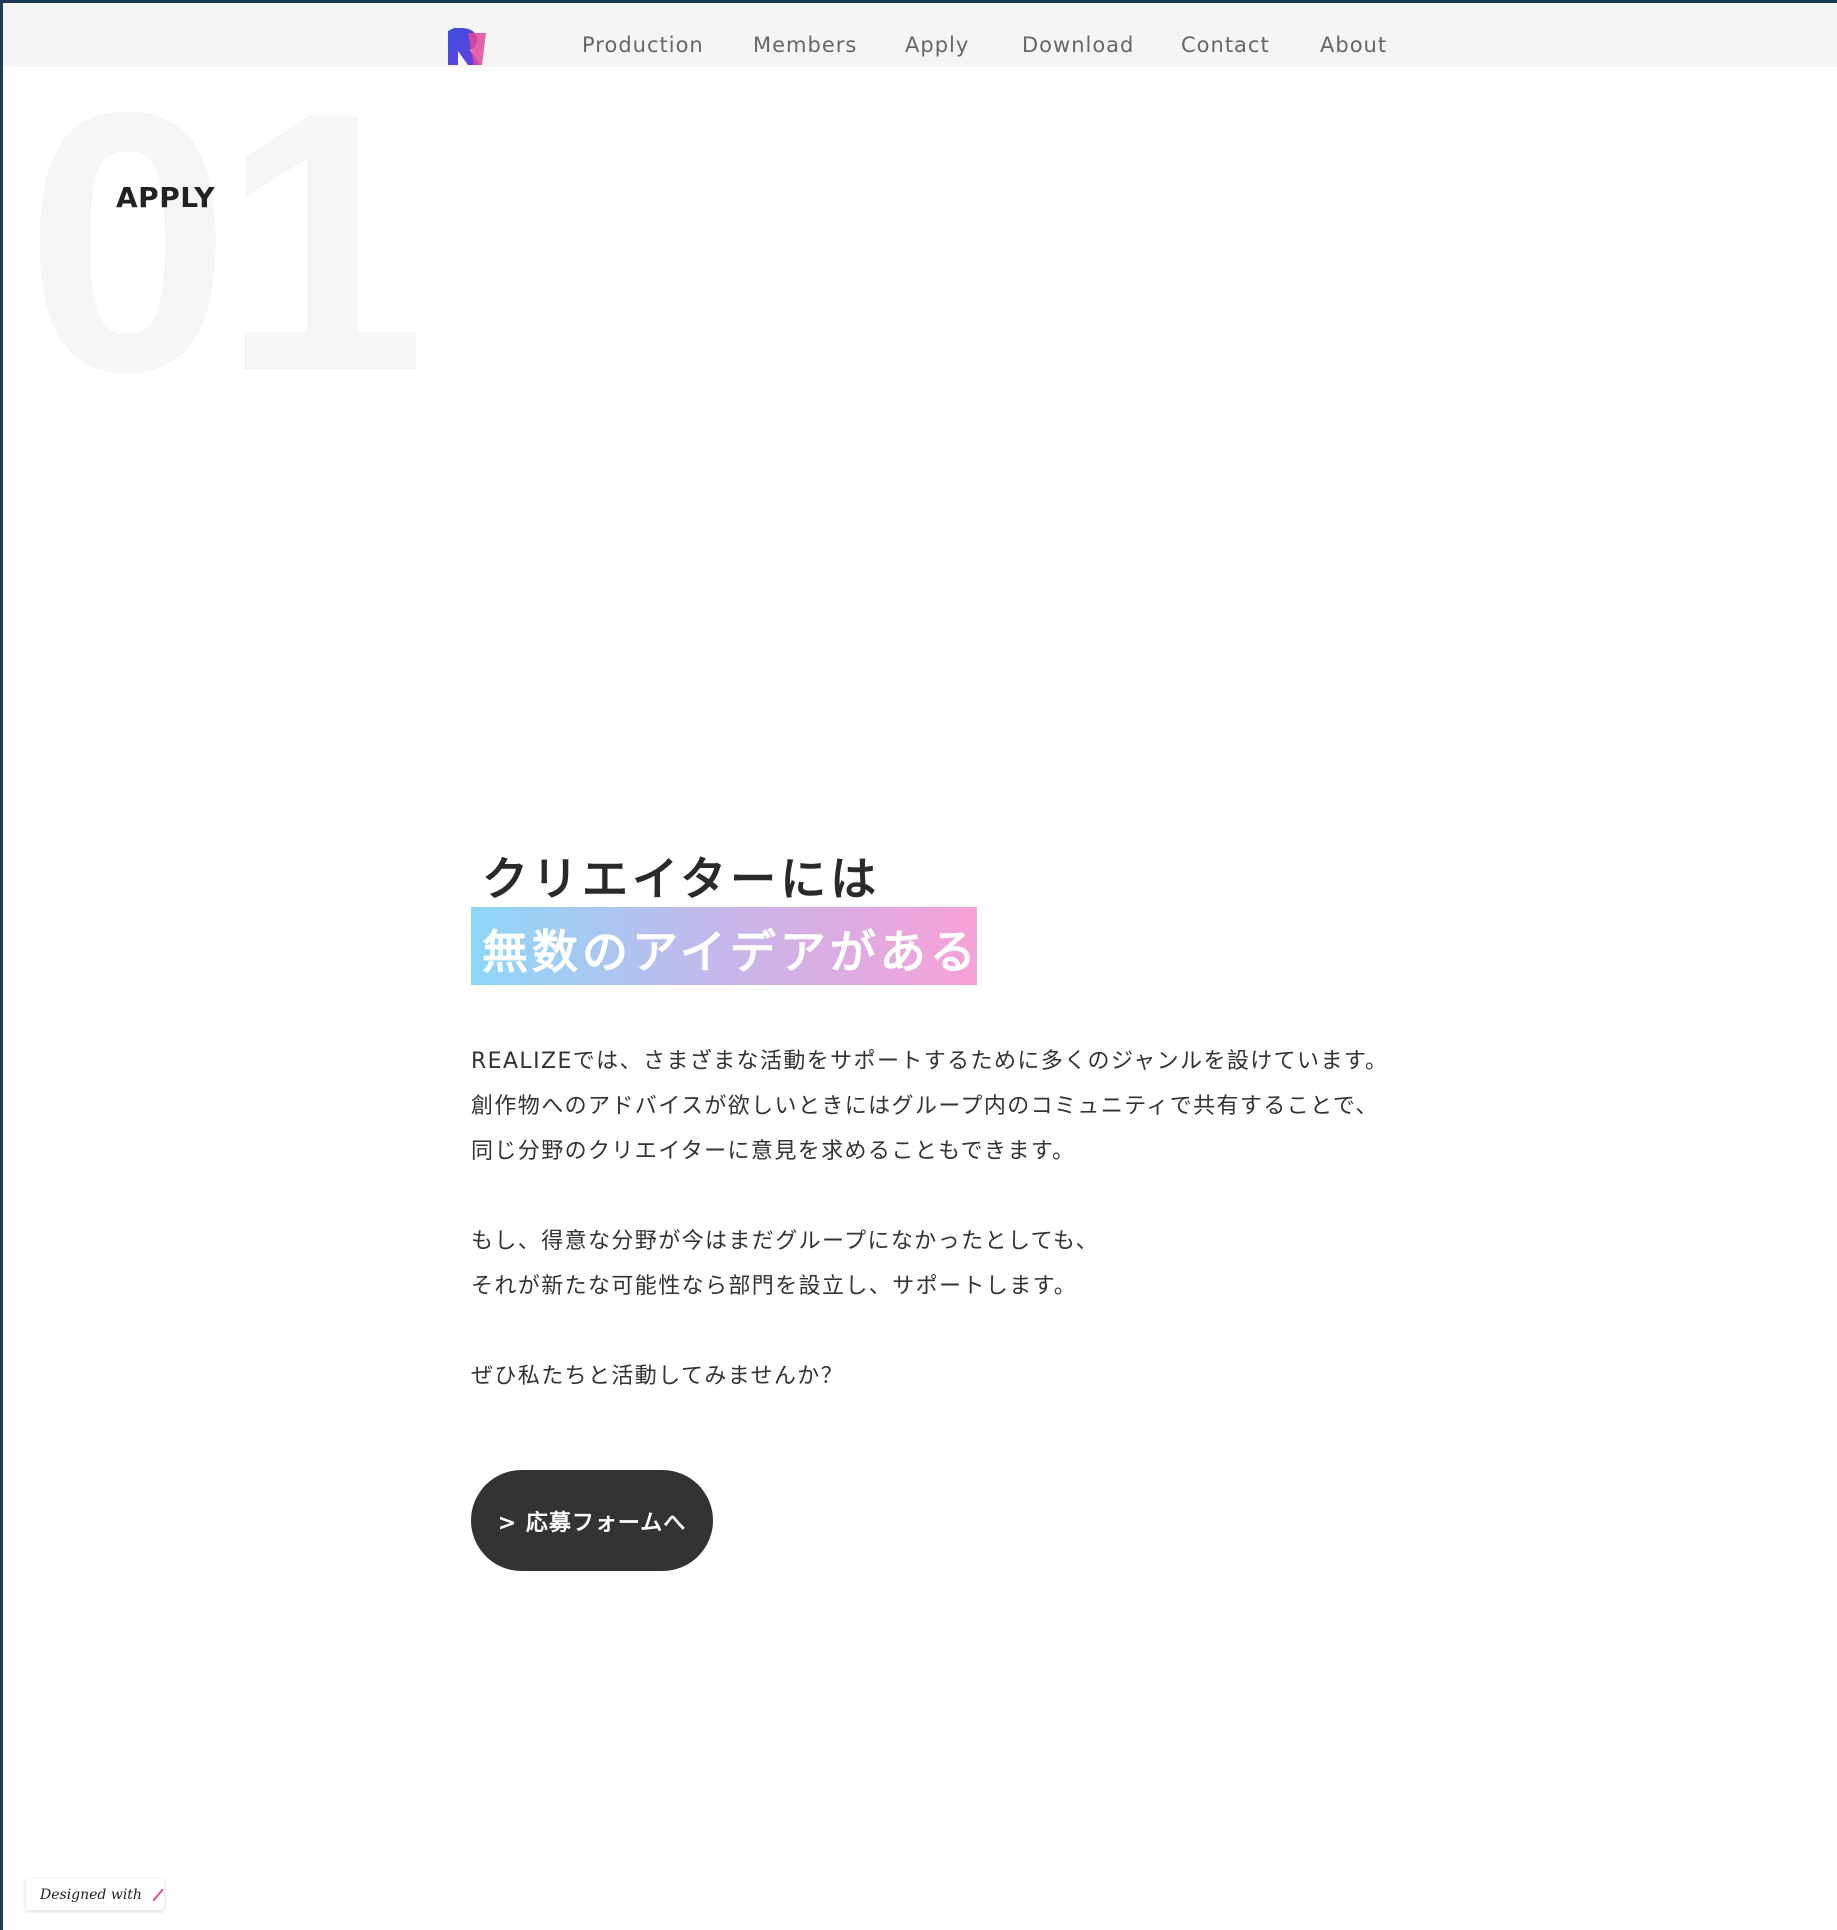 The image size is (1837, 1930). Describe the element at coordinates (805, 45) in the screenshot. I see `nav-item-members: Members` at that location.